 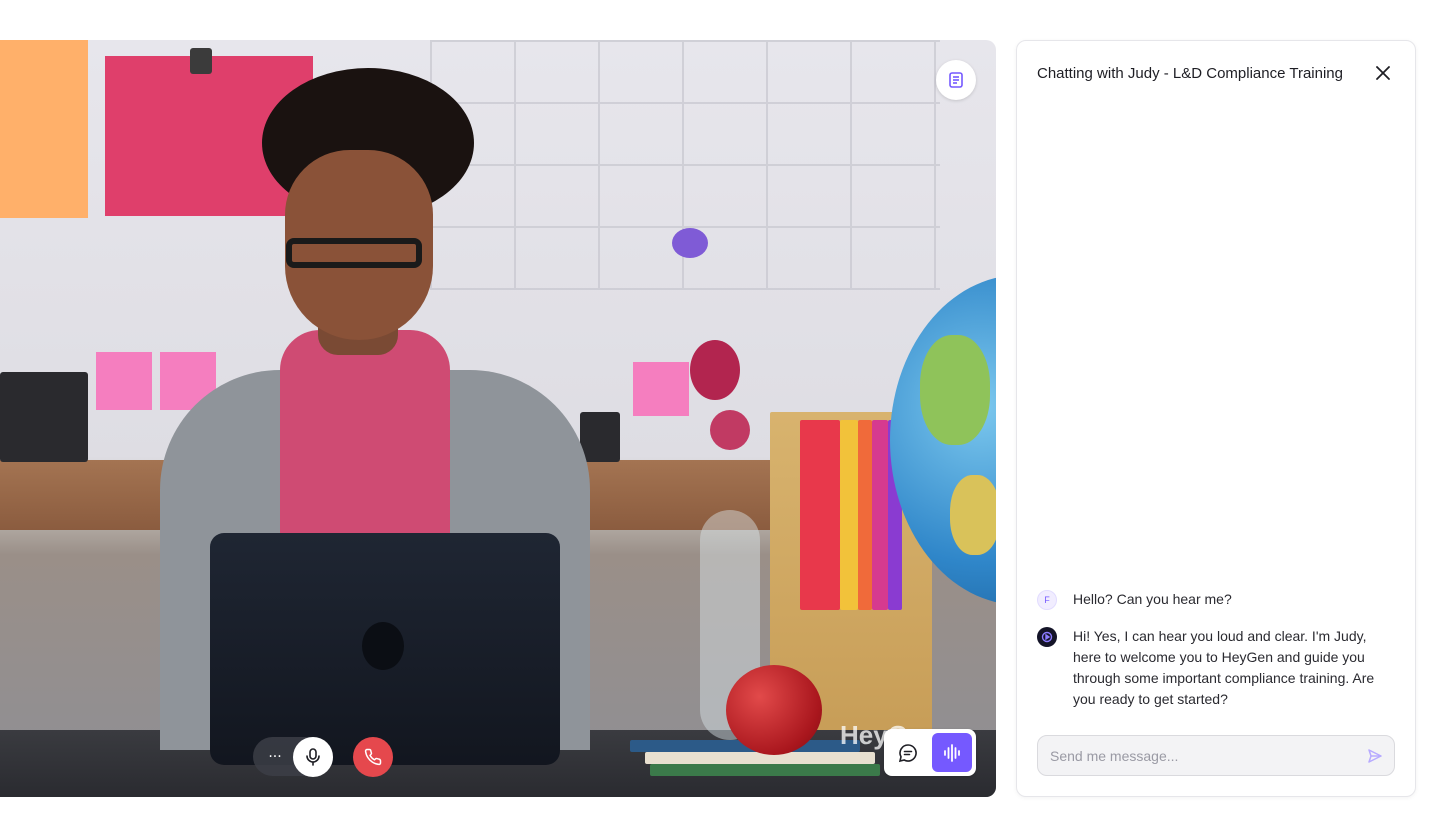 I want to click on close-chat-button, so click(x=1383, y=73).